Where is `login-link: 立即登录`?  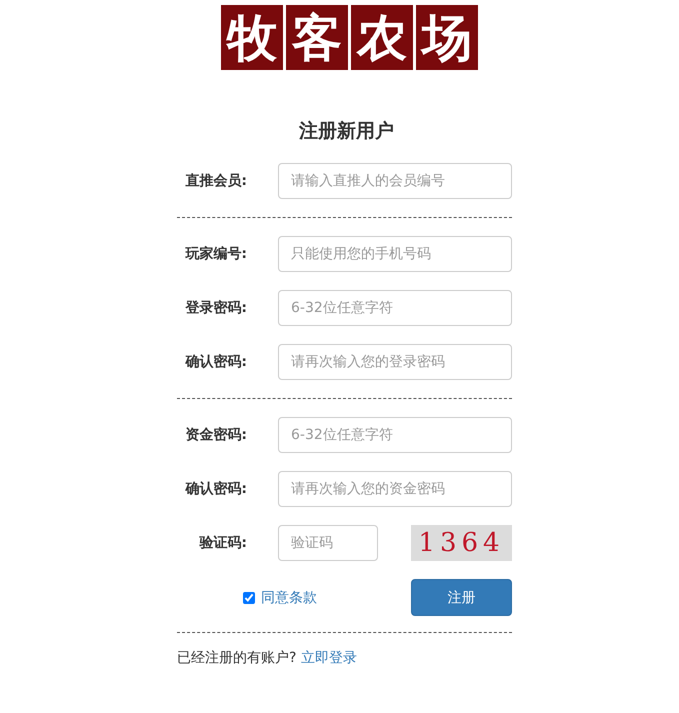
login-link: 立即登录 is located at coordinates (328, 658).